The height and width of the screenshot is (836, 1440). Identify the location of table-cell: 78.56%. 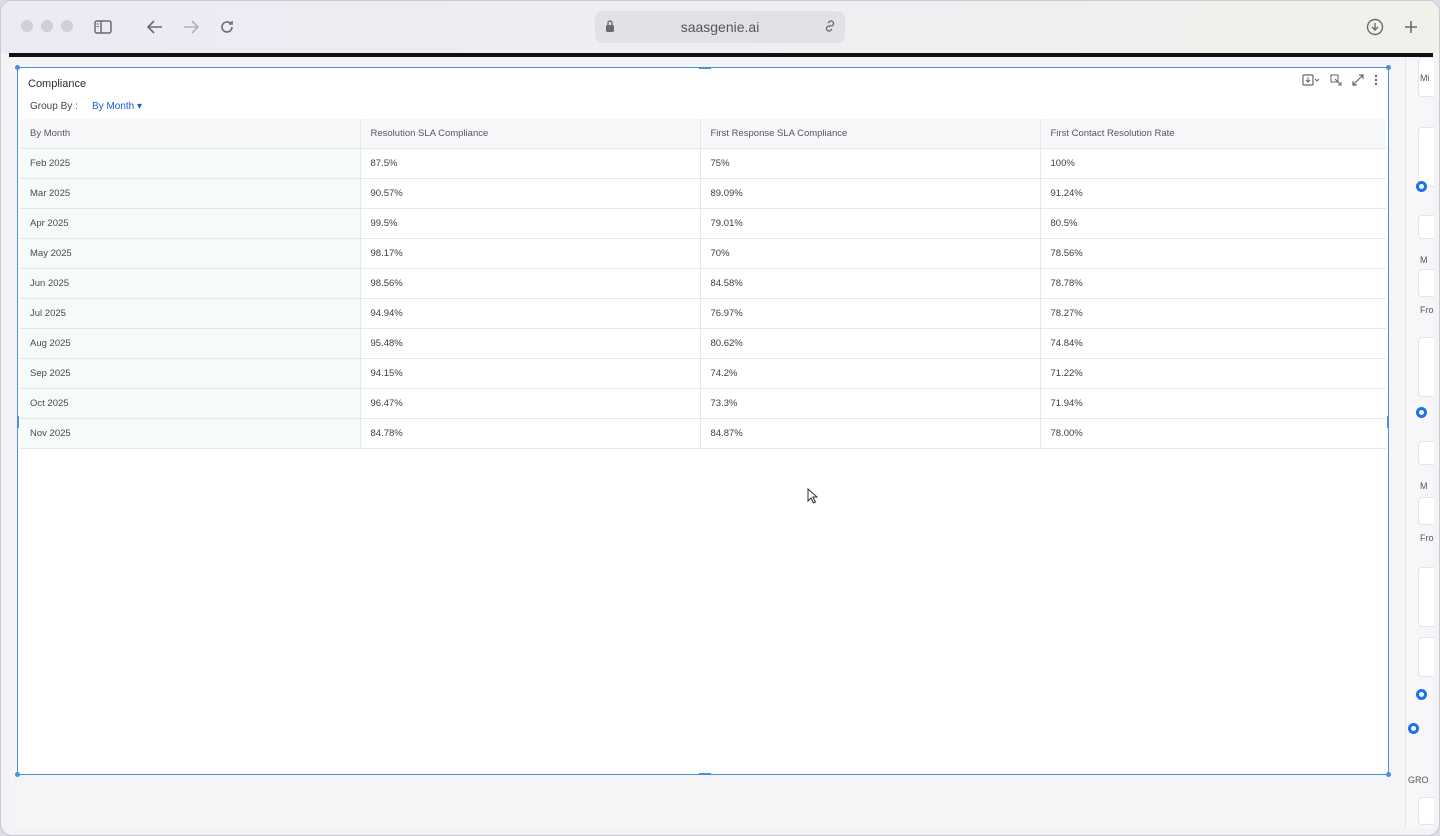
(1213, 253).